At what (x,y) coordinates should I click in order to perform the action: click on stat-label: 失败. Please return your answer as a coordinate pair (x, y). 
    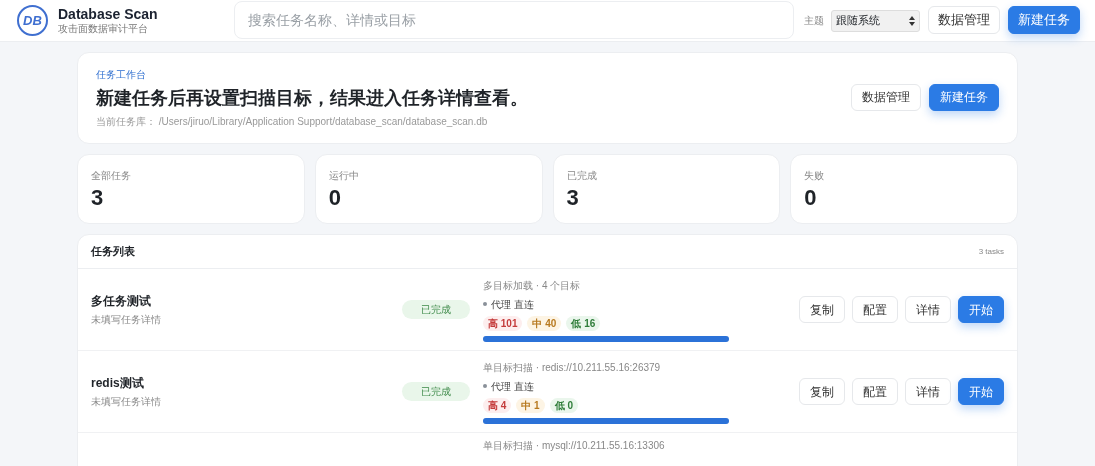
    Looking at the image, I should click on (815, 176).